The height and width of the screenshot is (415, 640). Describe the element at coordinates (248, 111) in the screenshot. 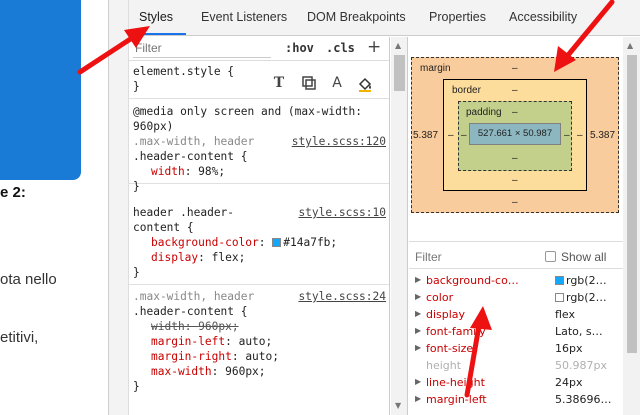

I see `media-query-text: @media only screen and (max-width:` at that location.